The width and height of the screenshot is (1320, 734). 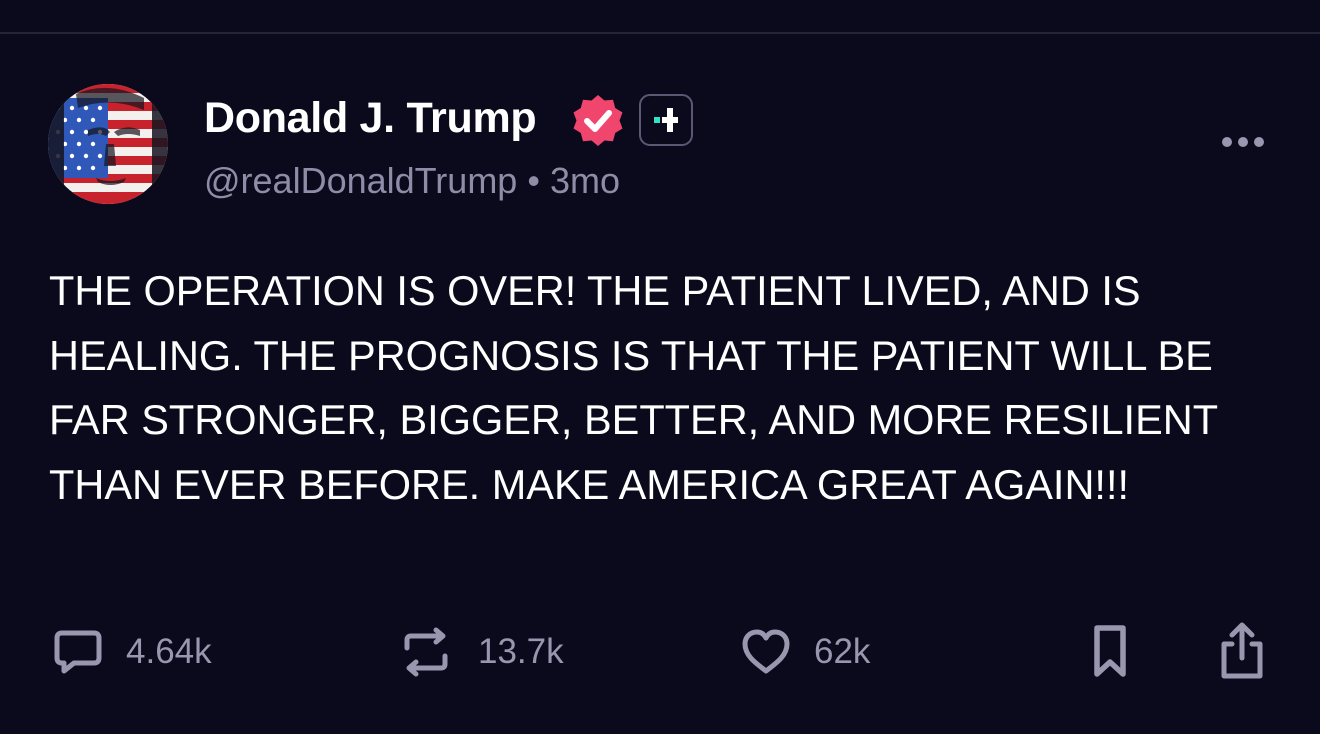 What do you see at coordinates (598, 120) in the screenshot?
I see `verified-badge-icon` at bounding box center [598, 120].